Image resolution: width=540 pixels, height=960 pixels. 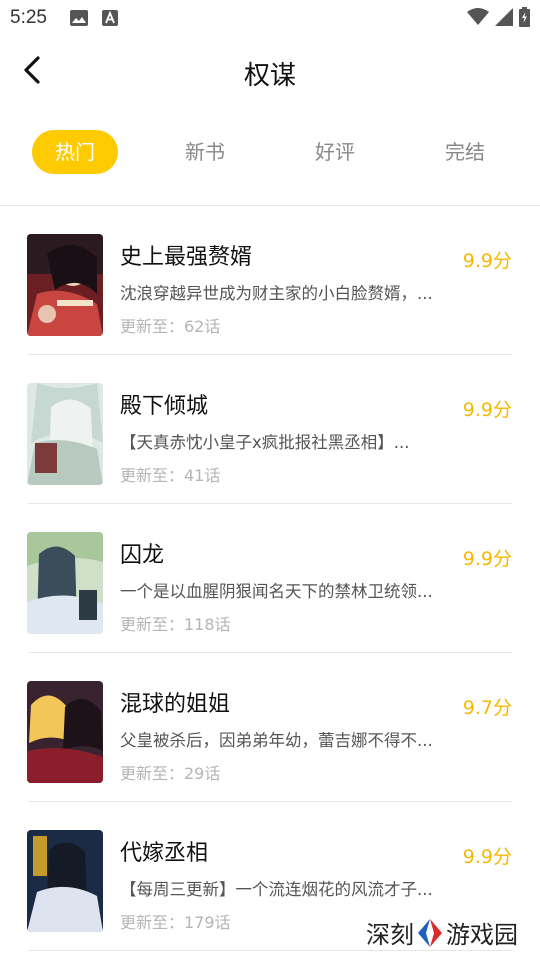 I want to click on status-time: 5:25, so click(x=28, y=17).